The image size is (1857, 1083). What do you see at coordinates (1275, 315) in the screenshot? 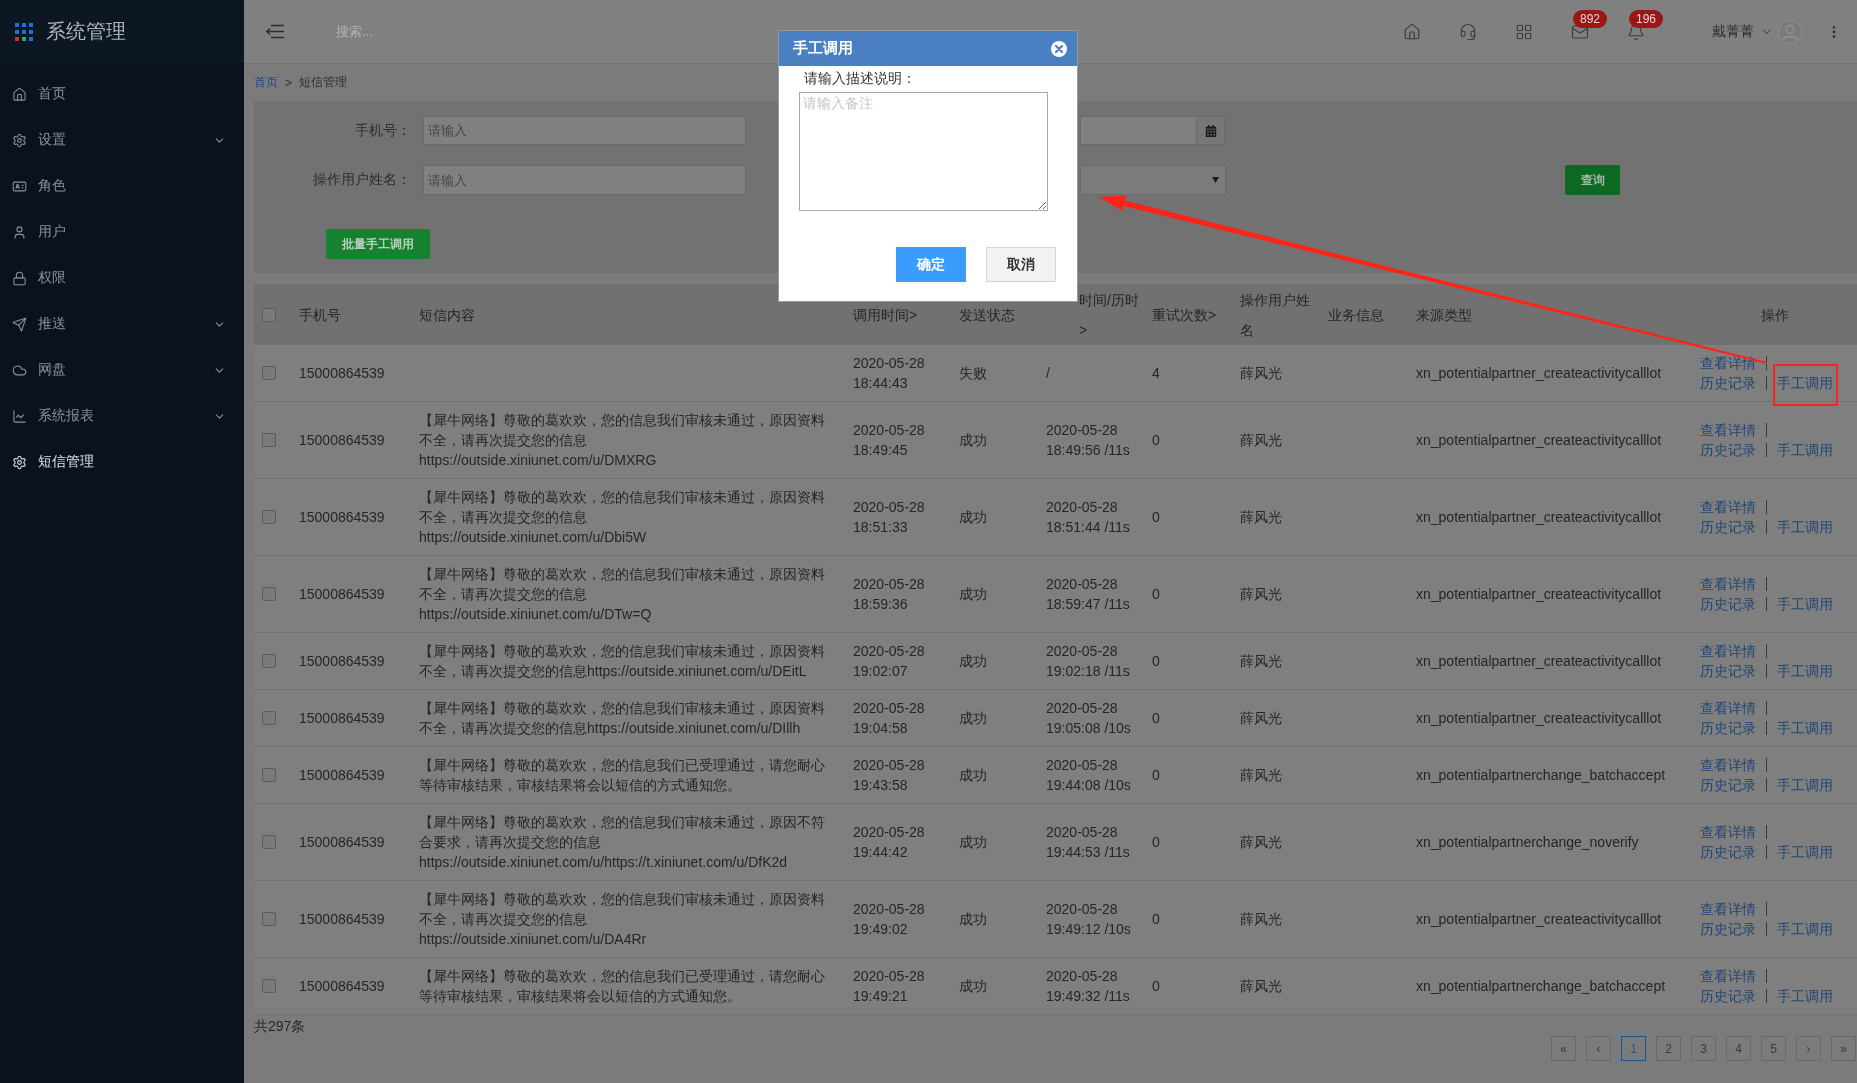
I see `column-header: 操作用户姓名` at bounding box center [1275, 315].